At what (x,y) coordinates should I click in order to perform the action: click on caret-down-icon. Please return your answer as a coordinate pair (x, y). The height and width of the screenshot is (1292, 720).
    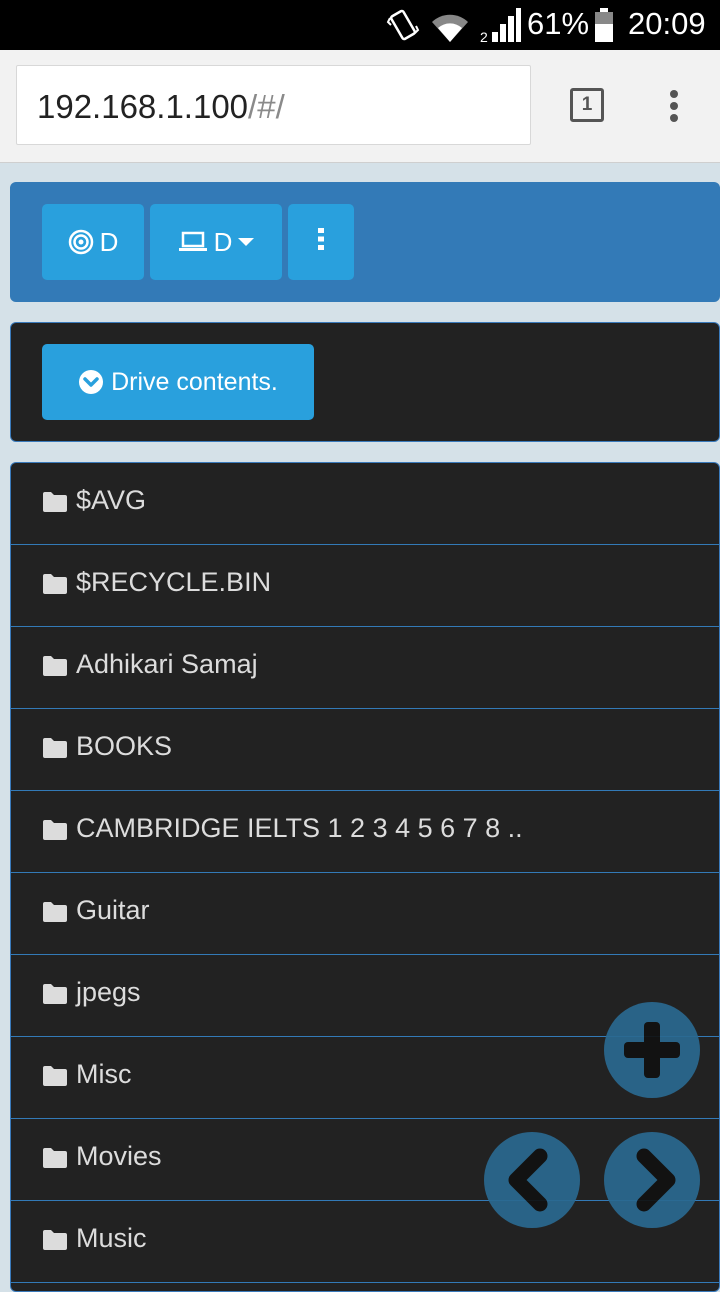
    Looking at the image, I should click on (246, 242).